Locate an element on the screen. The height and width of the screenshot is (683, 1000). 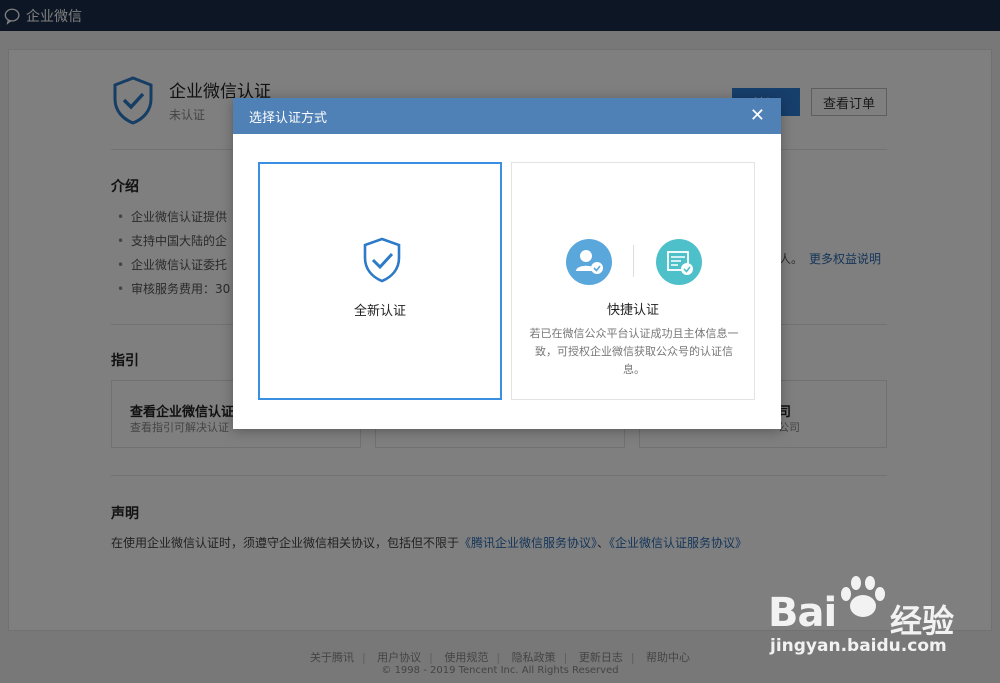
dialog-header: 选择认证方式 ✕ is located at coordinates (507, 116).